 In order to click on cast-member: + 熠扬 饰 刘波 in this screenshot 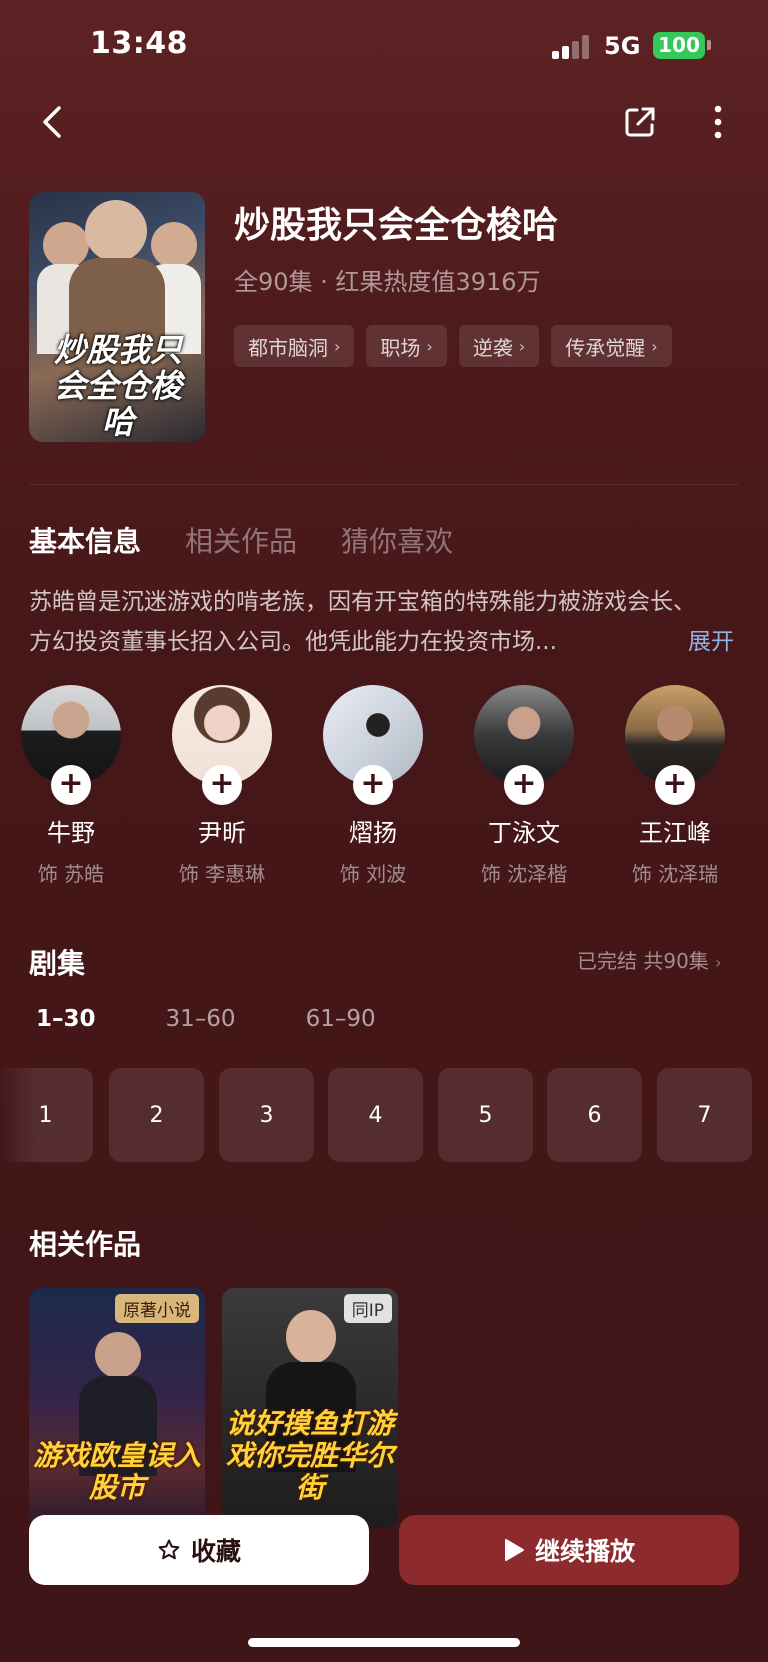, I will do `click(373, 786)`.